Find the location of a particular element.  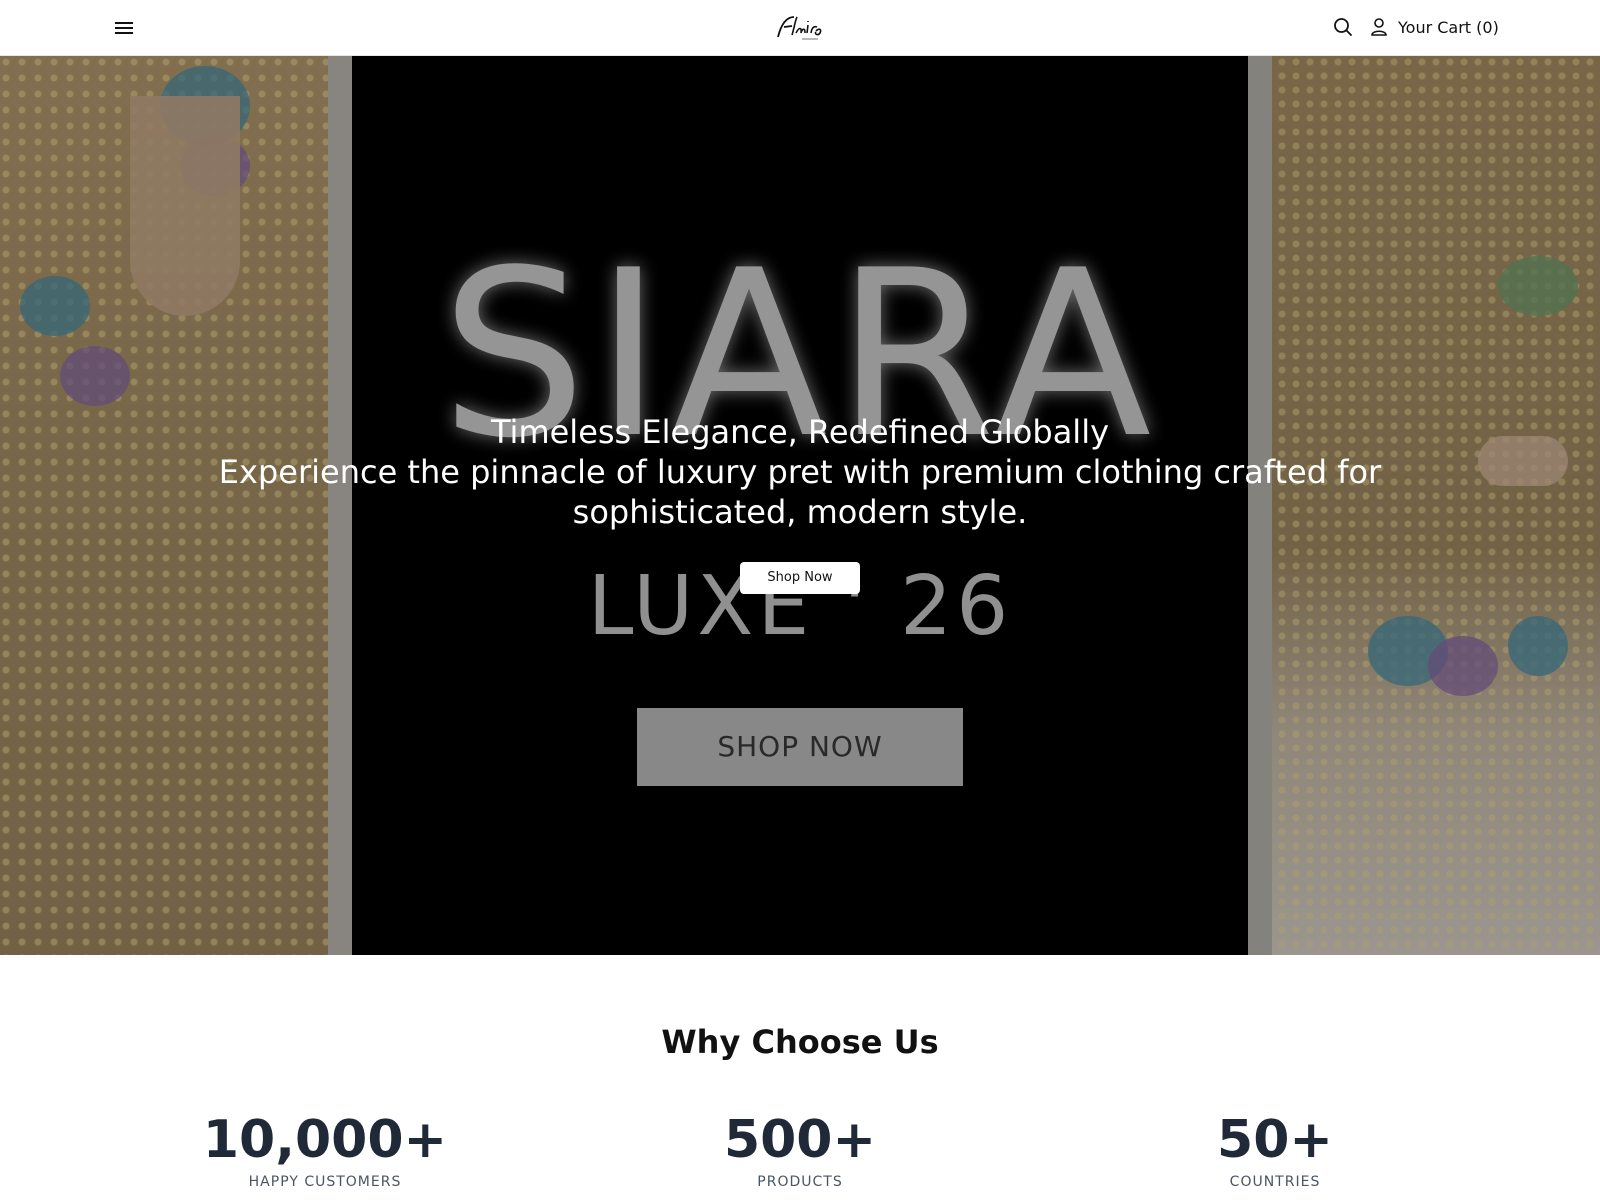

stat-happy-customers: 10,000+ HAPPY CUSTOMERS is located at coordinates (325, 1151).